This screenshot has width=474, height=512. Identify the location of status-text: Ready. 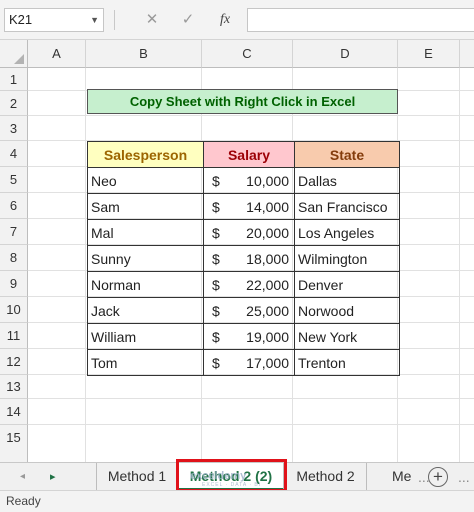
(23, 501).